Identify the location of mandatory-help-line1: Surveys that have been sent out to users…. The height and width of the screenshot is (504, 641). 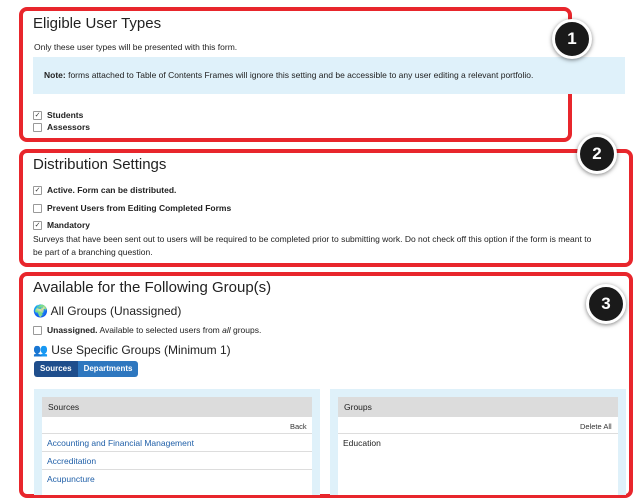
(312, 239).